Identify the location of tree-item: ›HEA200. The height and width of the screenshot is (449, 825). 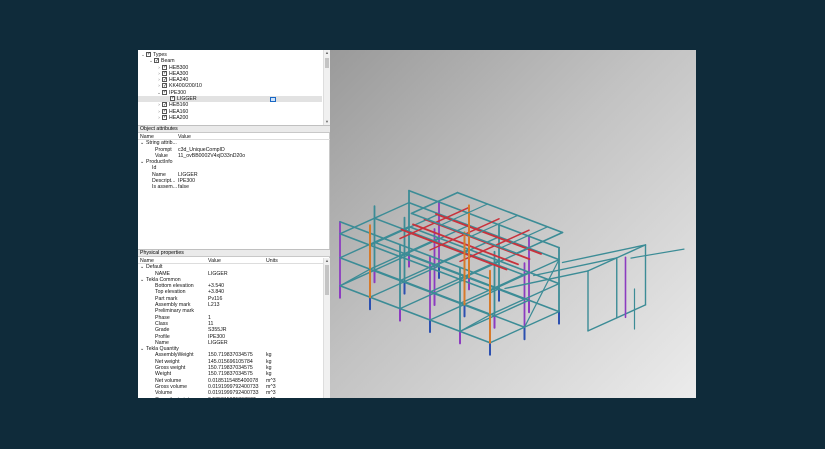
(234, 117).